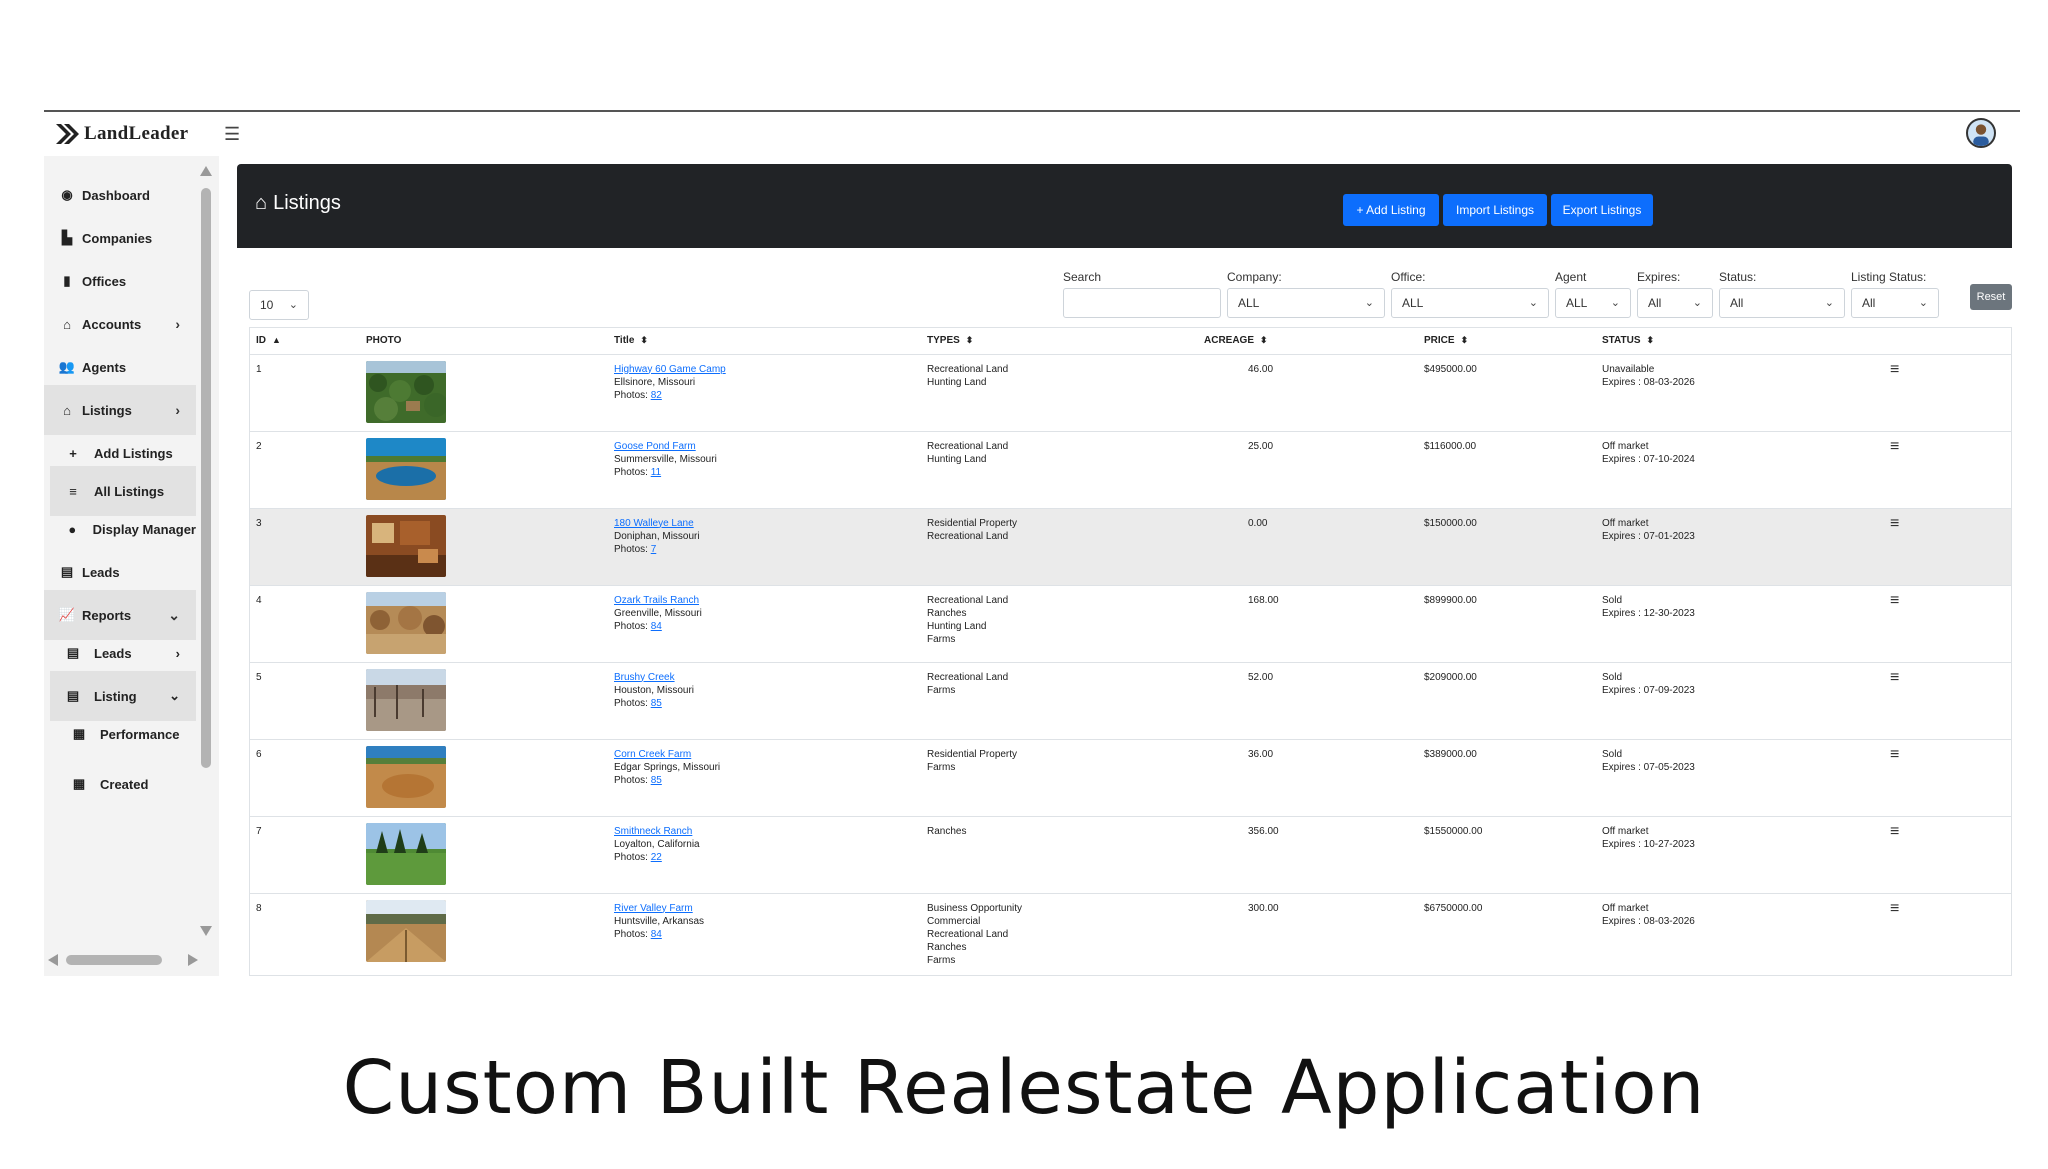 The width and height of the screenshot is (2048, 1169). What do you see at coordinates (1602, 210) in the screenshot?
I see `export-listings-button: Export Listings` at bounding box center [1602, 210].